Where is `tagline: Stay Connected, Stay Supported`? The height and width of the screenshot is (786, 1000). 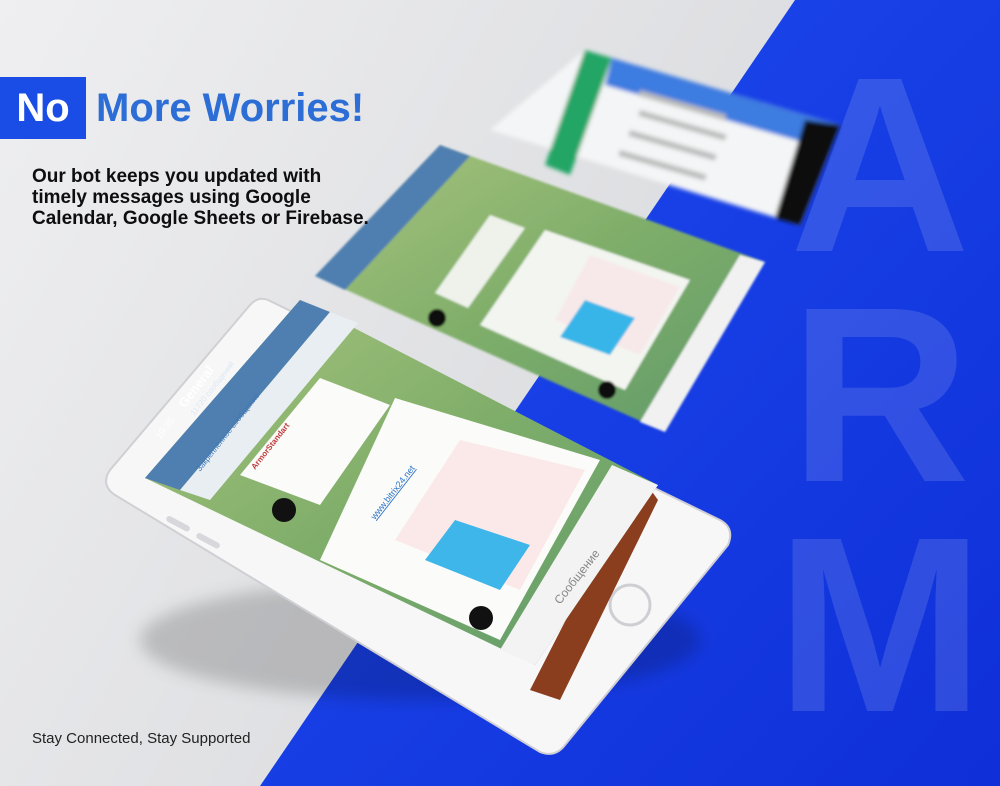 tagline: Stay Connected, Stay Supported is located at coordinates (141, 738).